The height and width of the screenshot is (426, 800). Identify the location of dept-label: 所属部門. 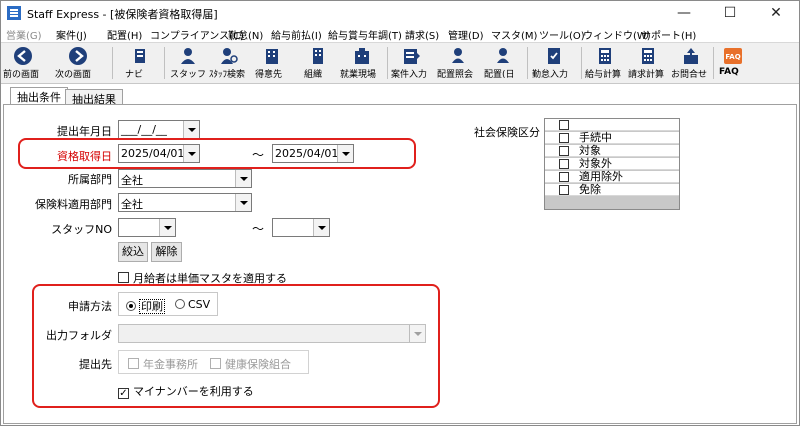
(90, 179).